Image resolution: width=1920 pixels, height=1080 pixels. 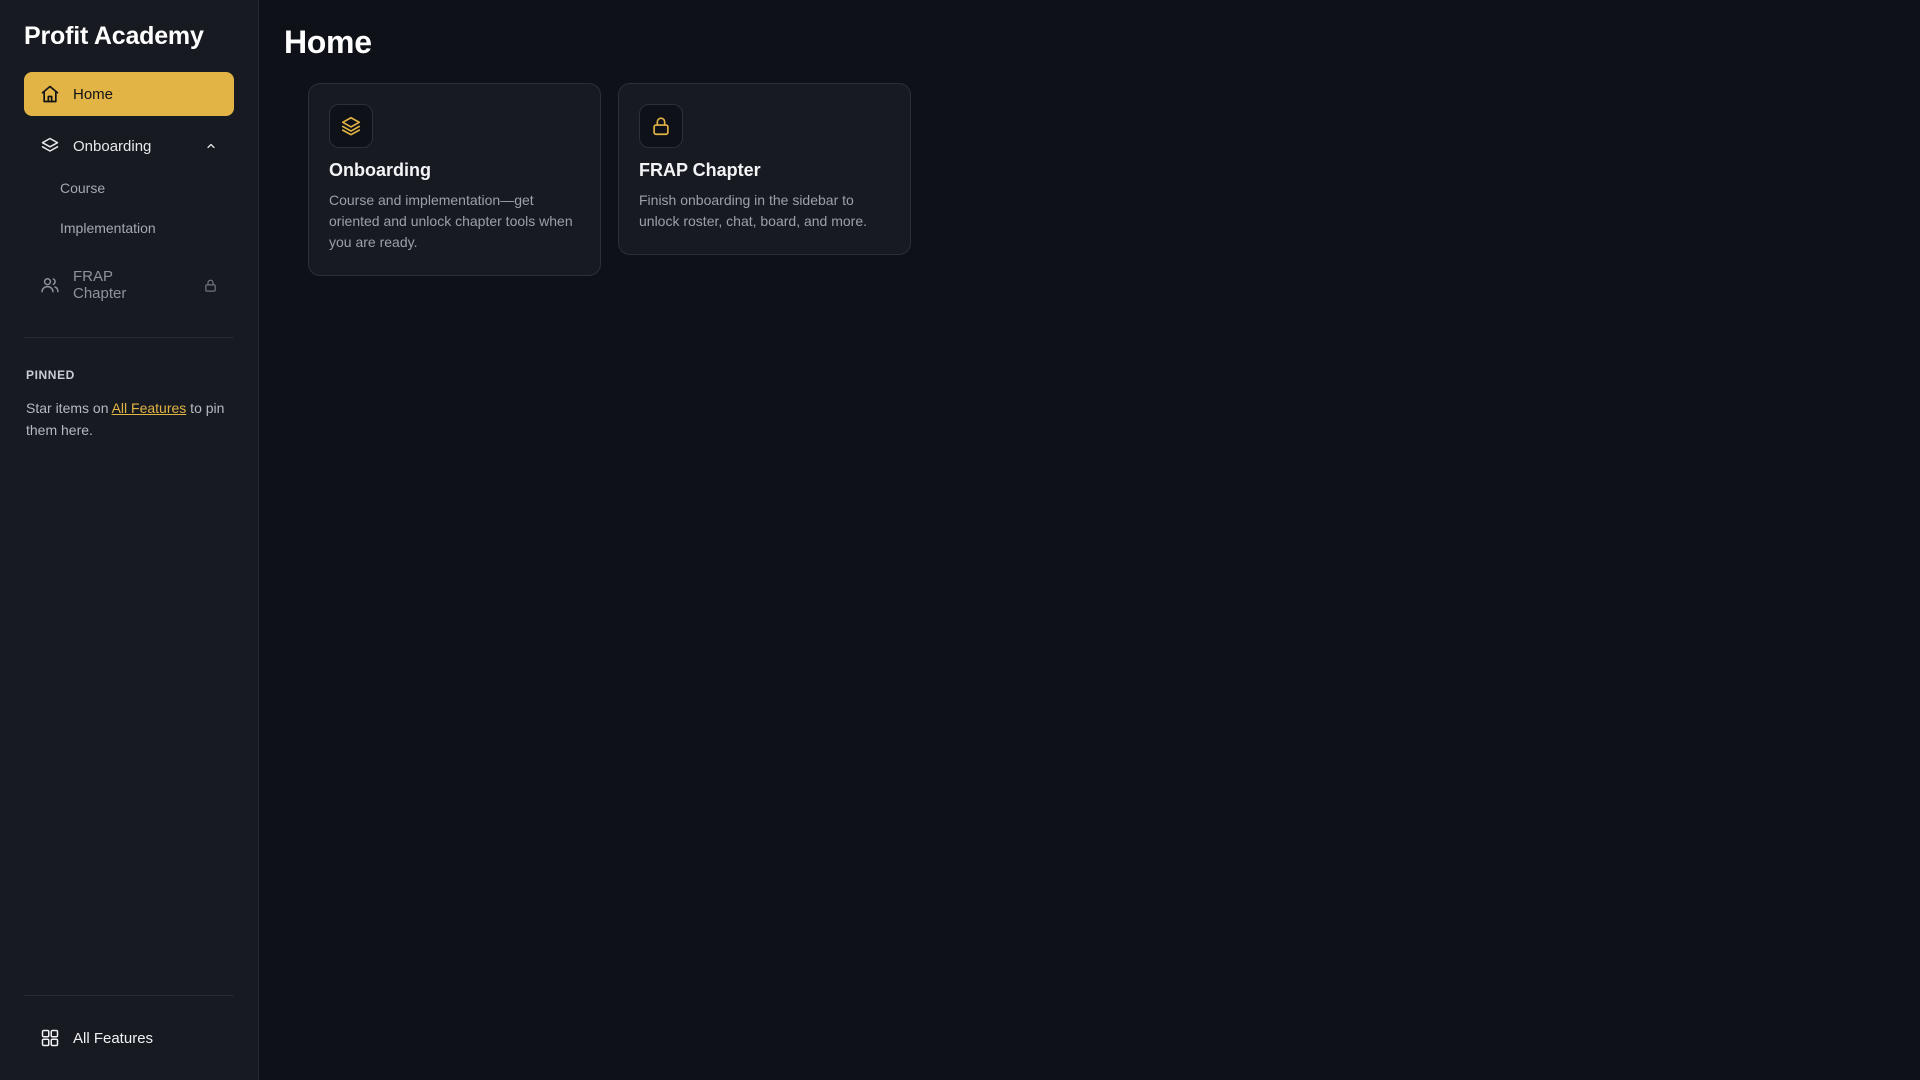 I want to click on card-title: Onboarding, so click(x=380, y=170).